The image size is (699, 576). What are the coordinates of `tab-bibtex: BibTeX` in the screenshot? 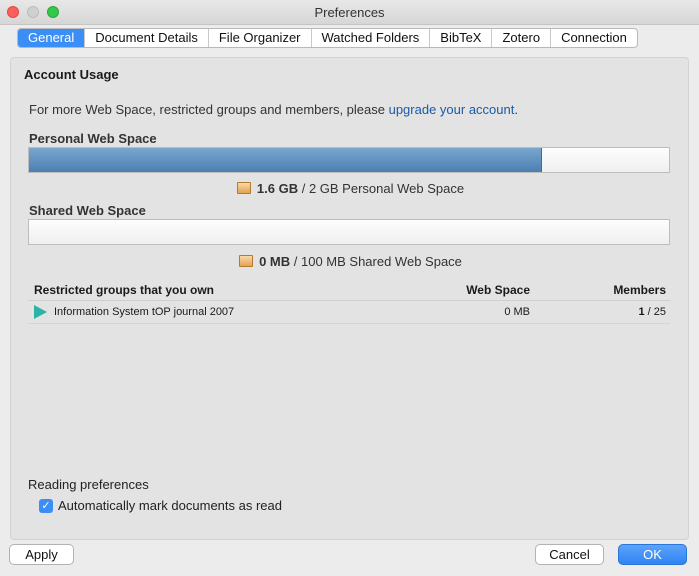 It's located at (460, 38).